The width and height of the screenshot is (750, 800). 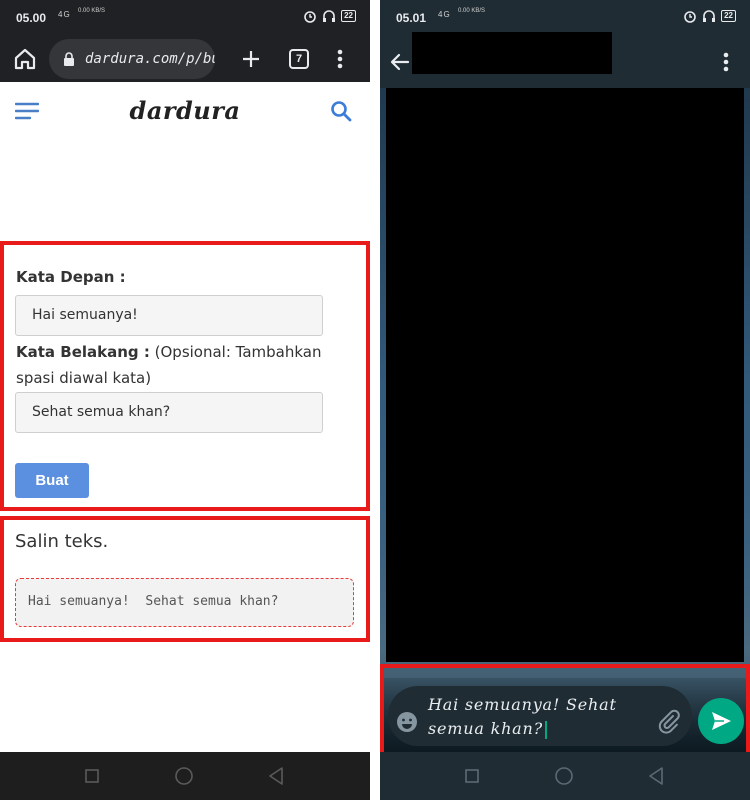 What do you see at coordinates (512, 53) in the screenshot?
I see `redacted-contact` at bounding box center [512, 53].